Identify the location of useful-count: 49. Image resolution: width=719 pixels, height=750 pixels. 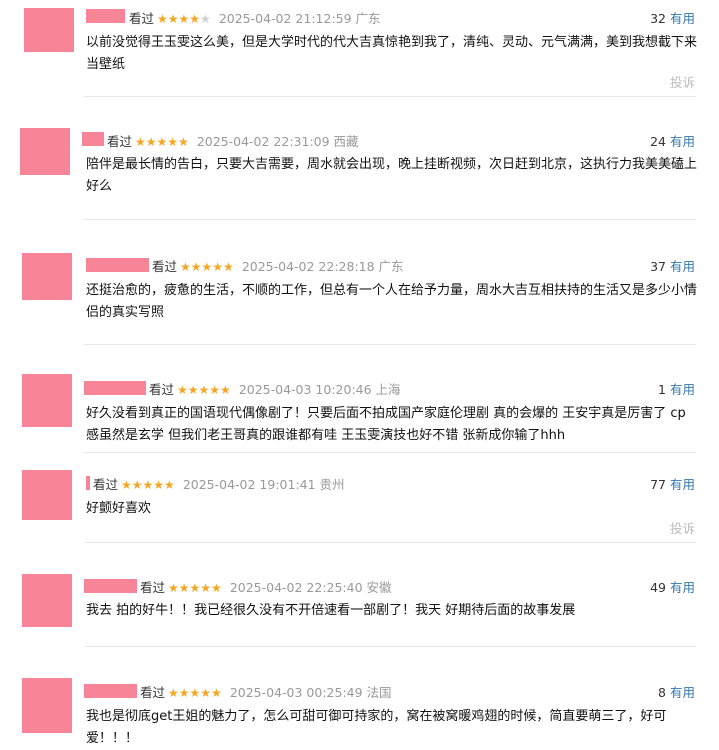
(658, 587).